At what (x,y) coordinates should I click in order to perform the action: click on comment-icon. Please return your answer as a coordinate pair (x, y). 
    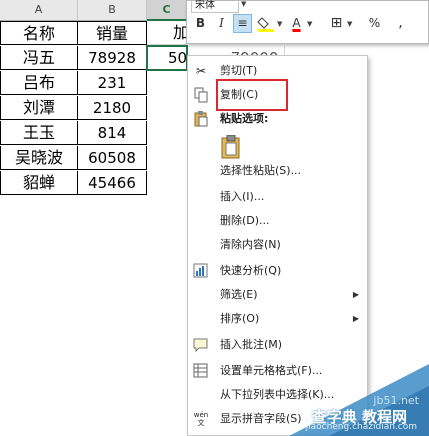
    Looking at the image, I should click on (201, 345).